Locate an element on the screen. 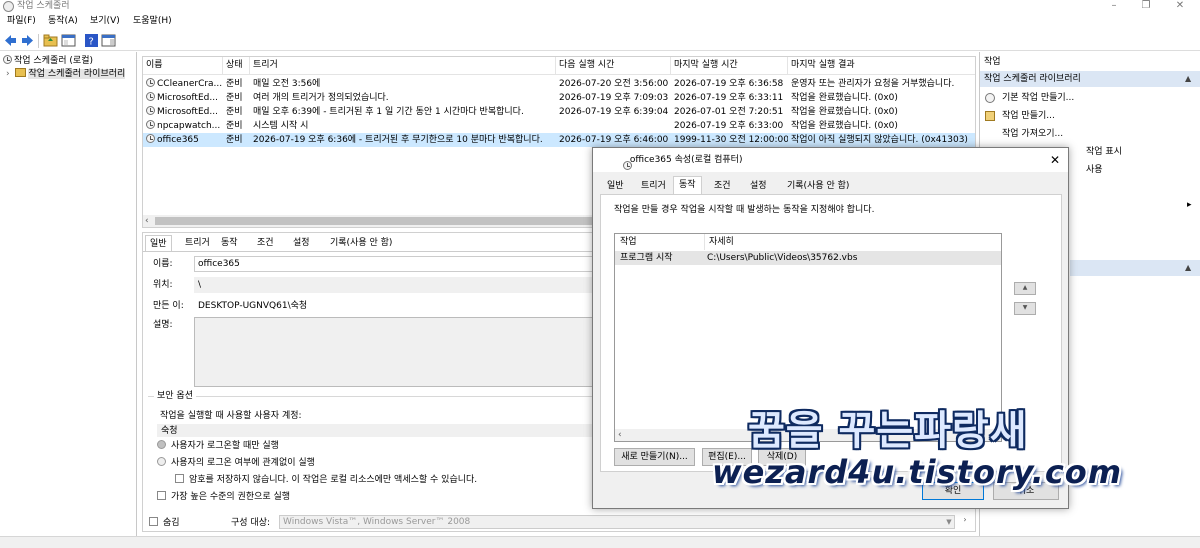  last-run-cell: 2026-07-19 오후 6:36:58 is located at coordinates (729, 84).